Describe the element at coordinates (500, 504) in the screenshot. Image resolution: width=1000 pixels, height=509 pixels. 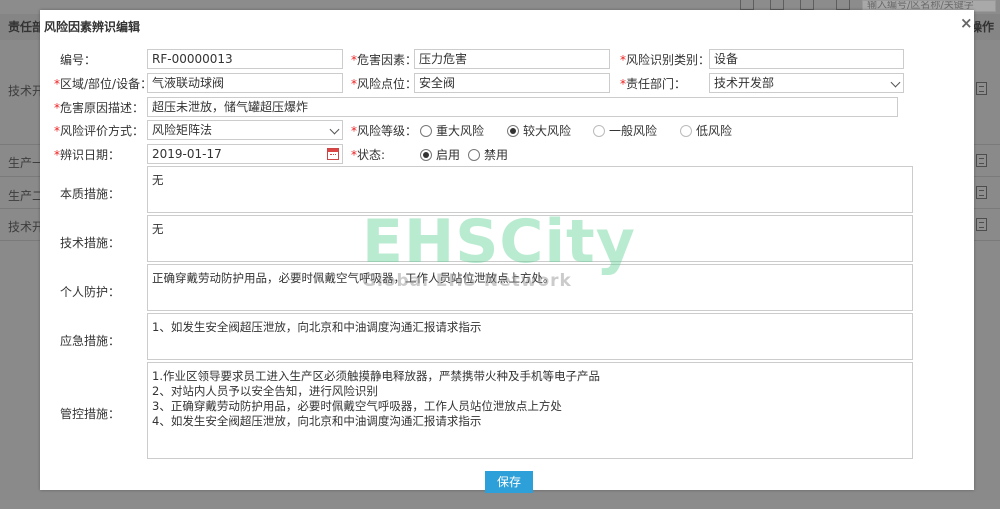
I see `background-footer` at that location.